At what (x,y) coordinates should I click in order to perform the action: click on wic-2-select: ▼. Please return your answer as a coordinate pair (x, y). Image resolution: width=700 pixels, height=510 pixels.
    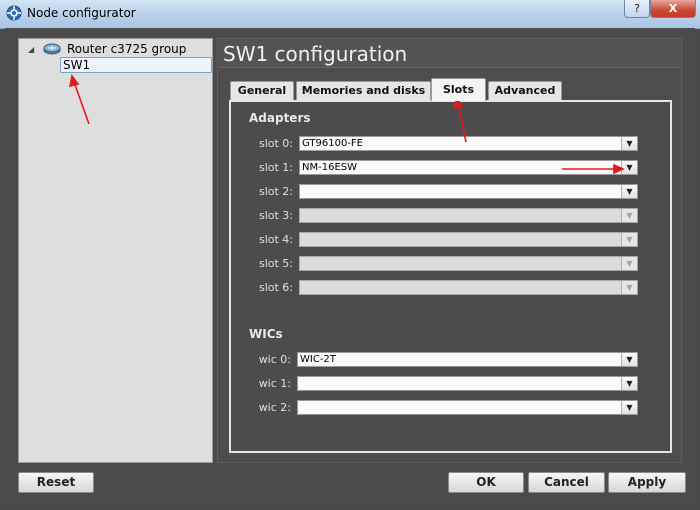
    Looking at the image, I should click on (467, 407).